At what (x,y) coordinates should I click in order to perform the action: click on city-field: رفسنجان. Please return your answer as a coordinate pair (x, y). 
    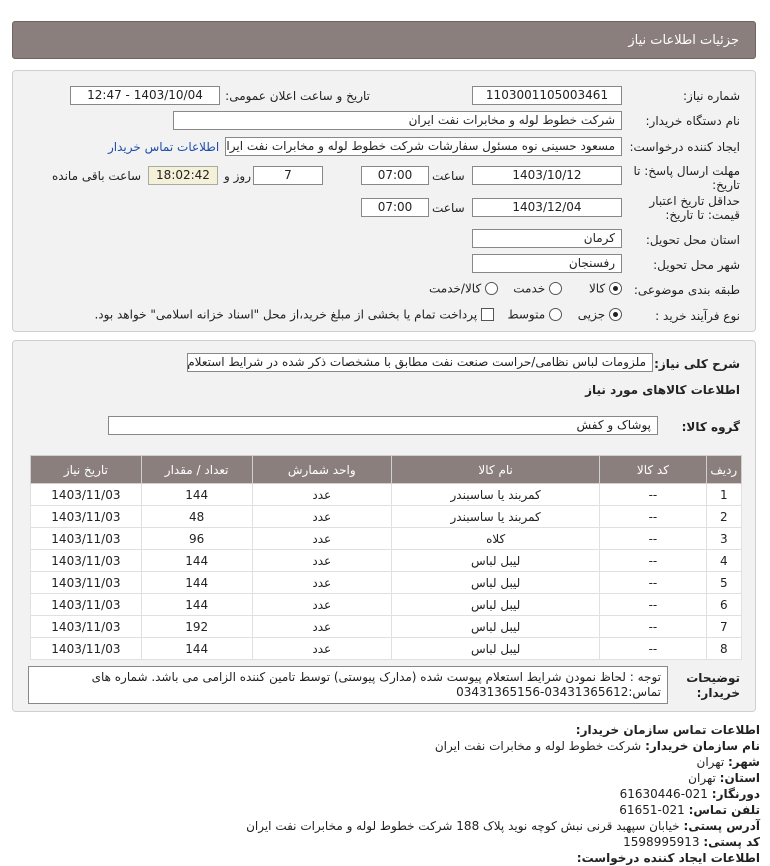
    Looking at the image, I should click on (547, 263).